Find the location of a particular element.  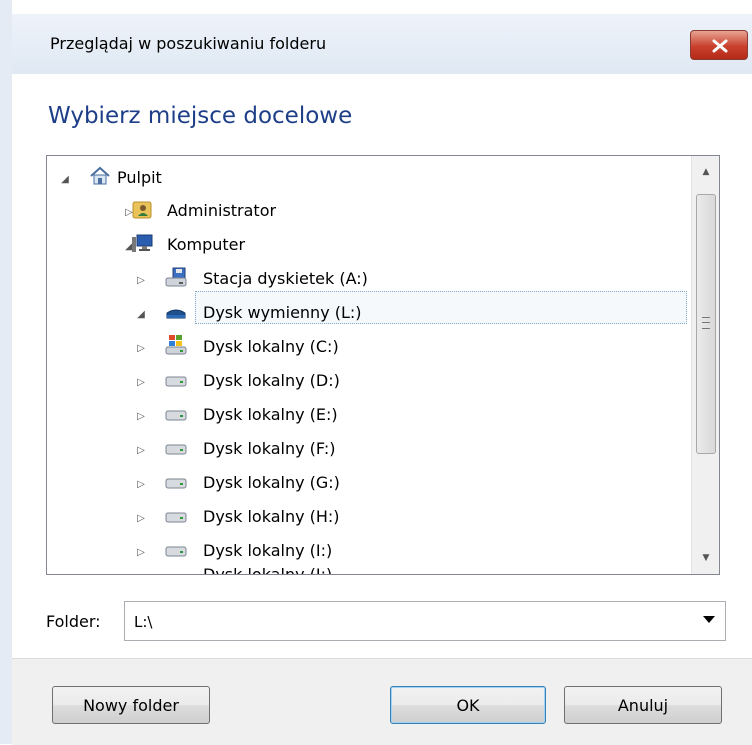

close-icon is located at coordinates (720, 46).